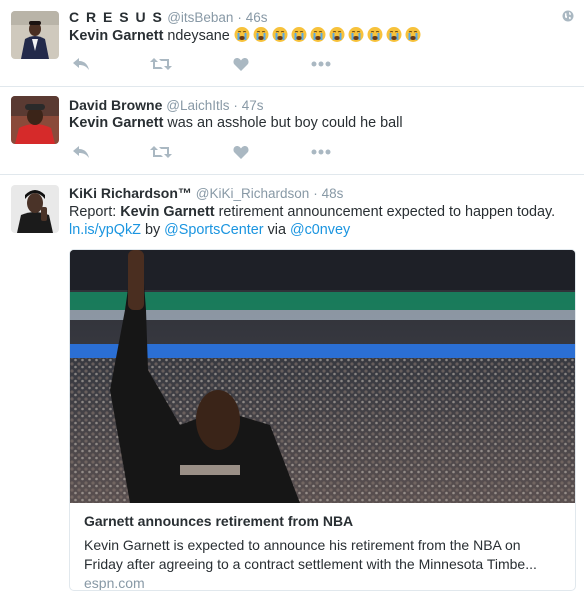 The width and height of the screenshot is (584, 591). Describe the element at coordinates (333, 193) in the screenshot. I see `timestamp: 48s` at that location.